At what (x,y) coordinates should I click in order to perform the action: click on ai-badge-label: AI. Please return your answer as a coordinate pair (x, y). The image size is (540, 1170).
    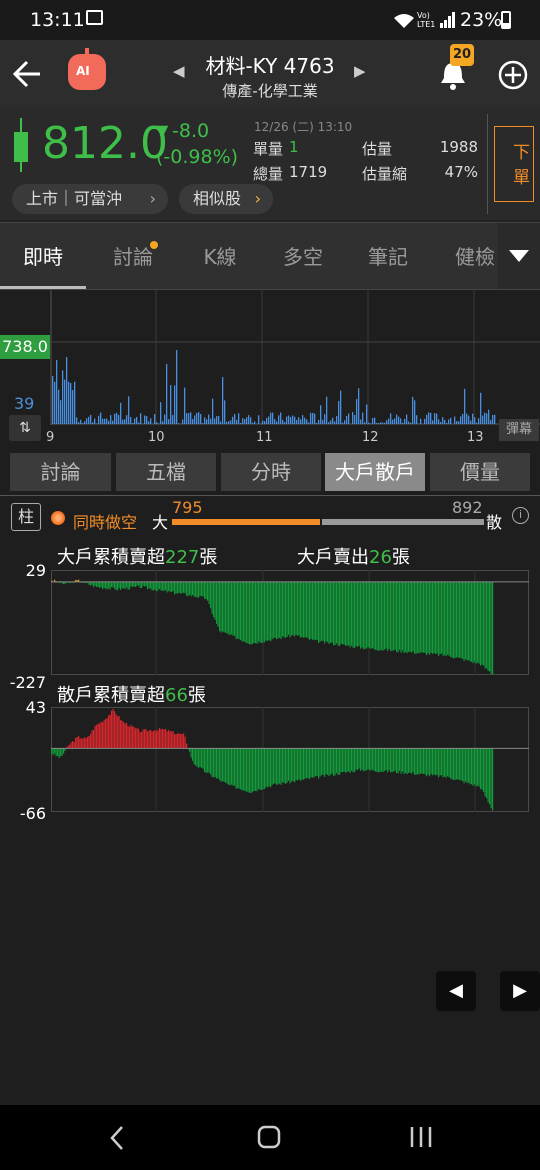
    Looking at the image, I should click on (83, 71).